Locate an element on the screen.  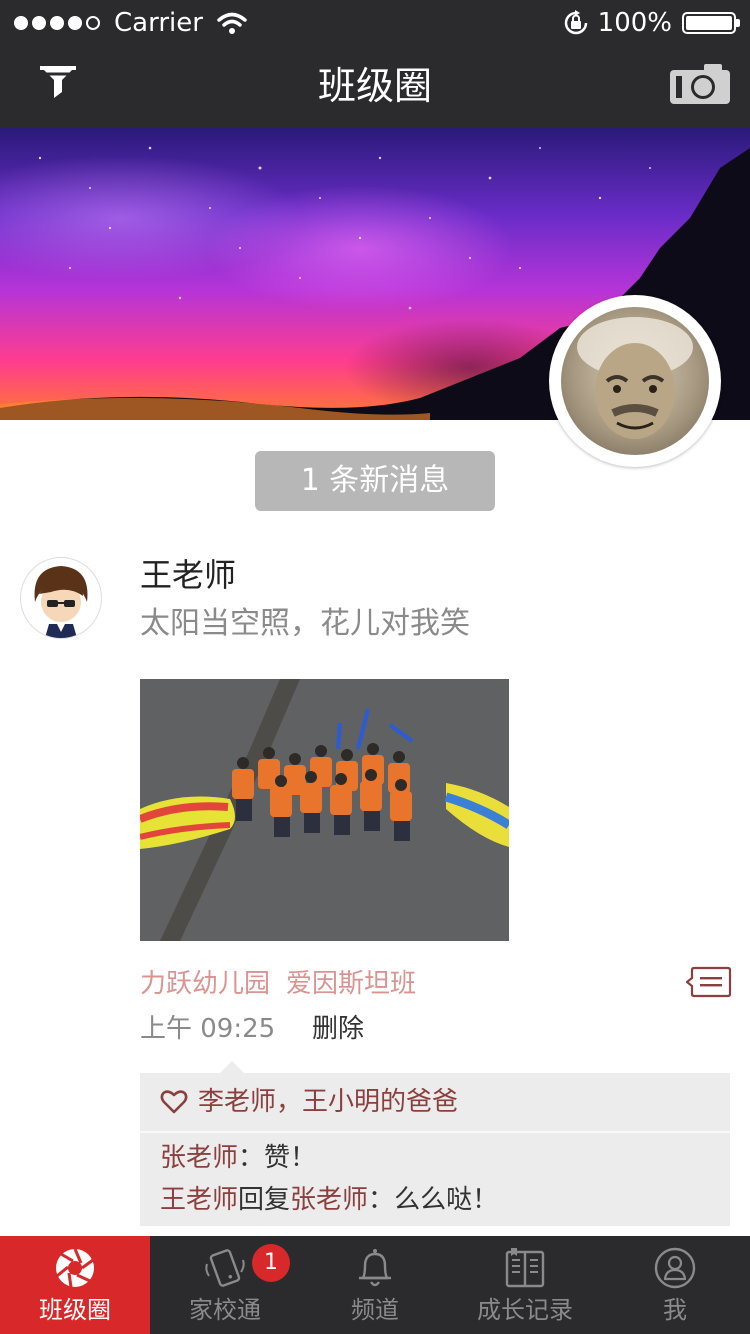
shutter-icon is located at coordinates (75, 1268).